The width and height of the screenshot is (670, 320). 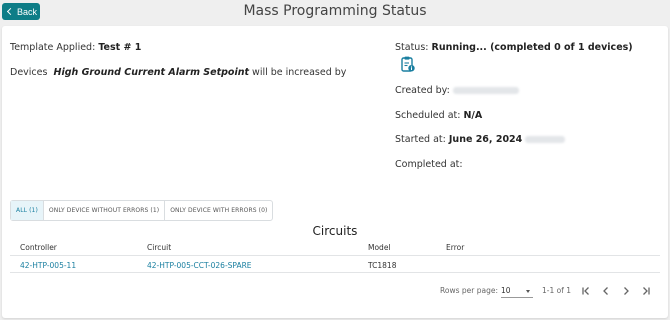 I want to click on first-page-icon, so click(x=586, y=291).